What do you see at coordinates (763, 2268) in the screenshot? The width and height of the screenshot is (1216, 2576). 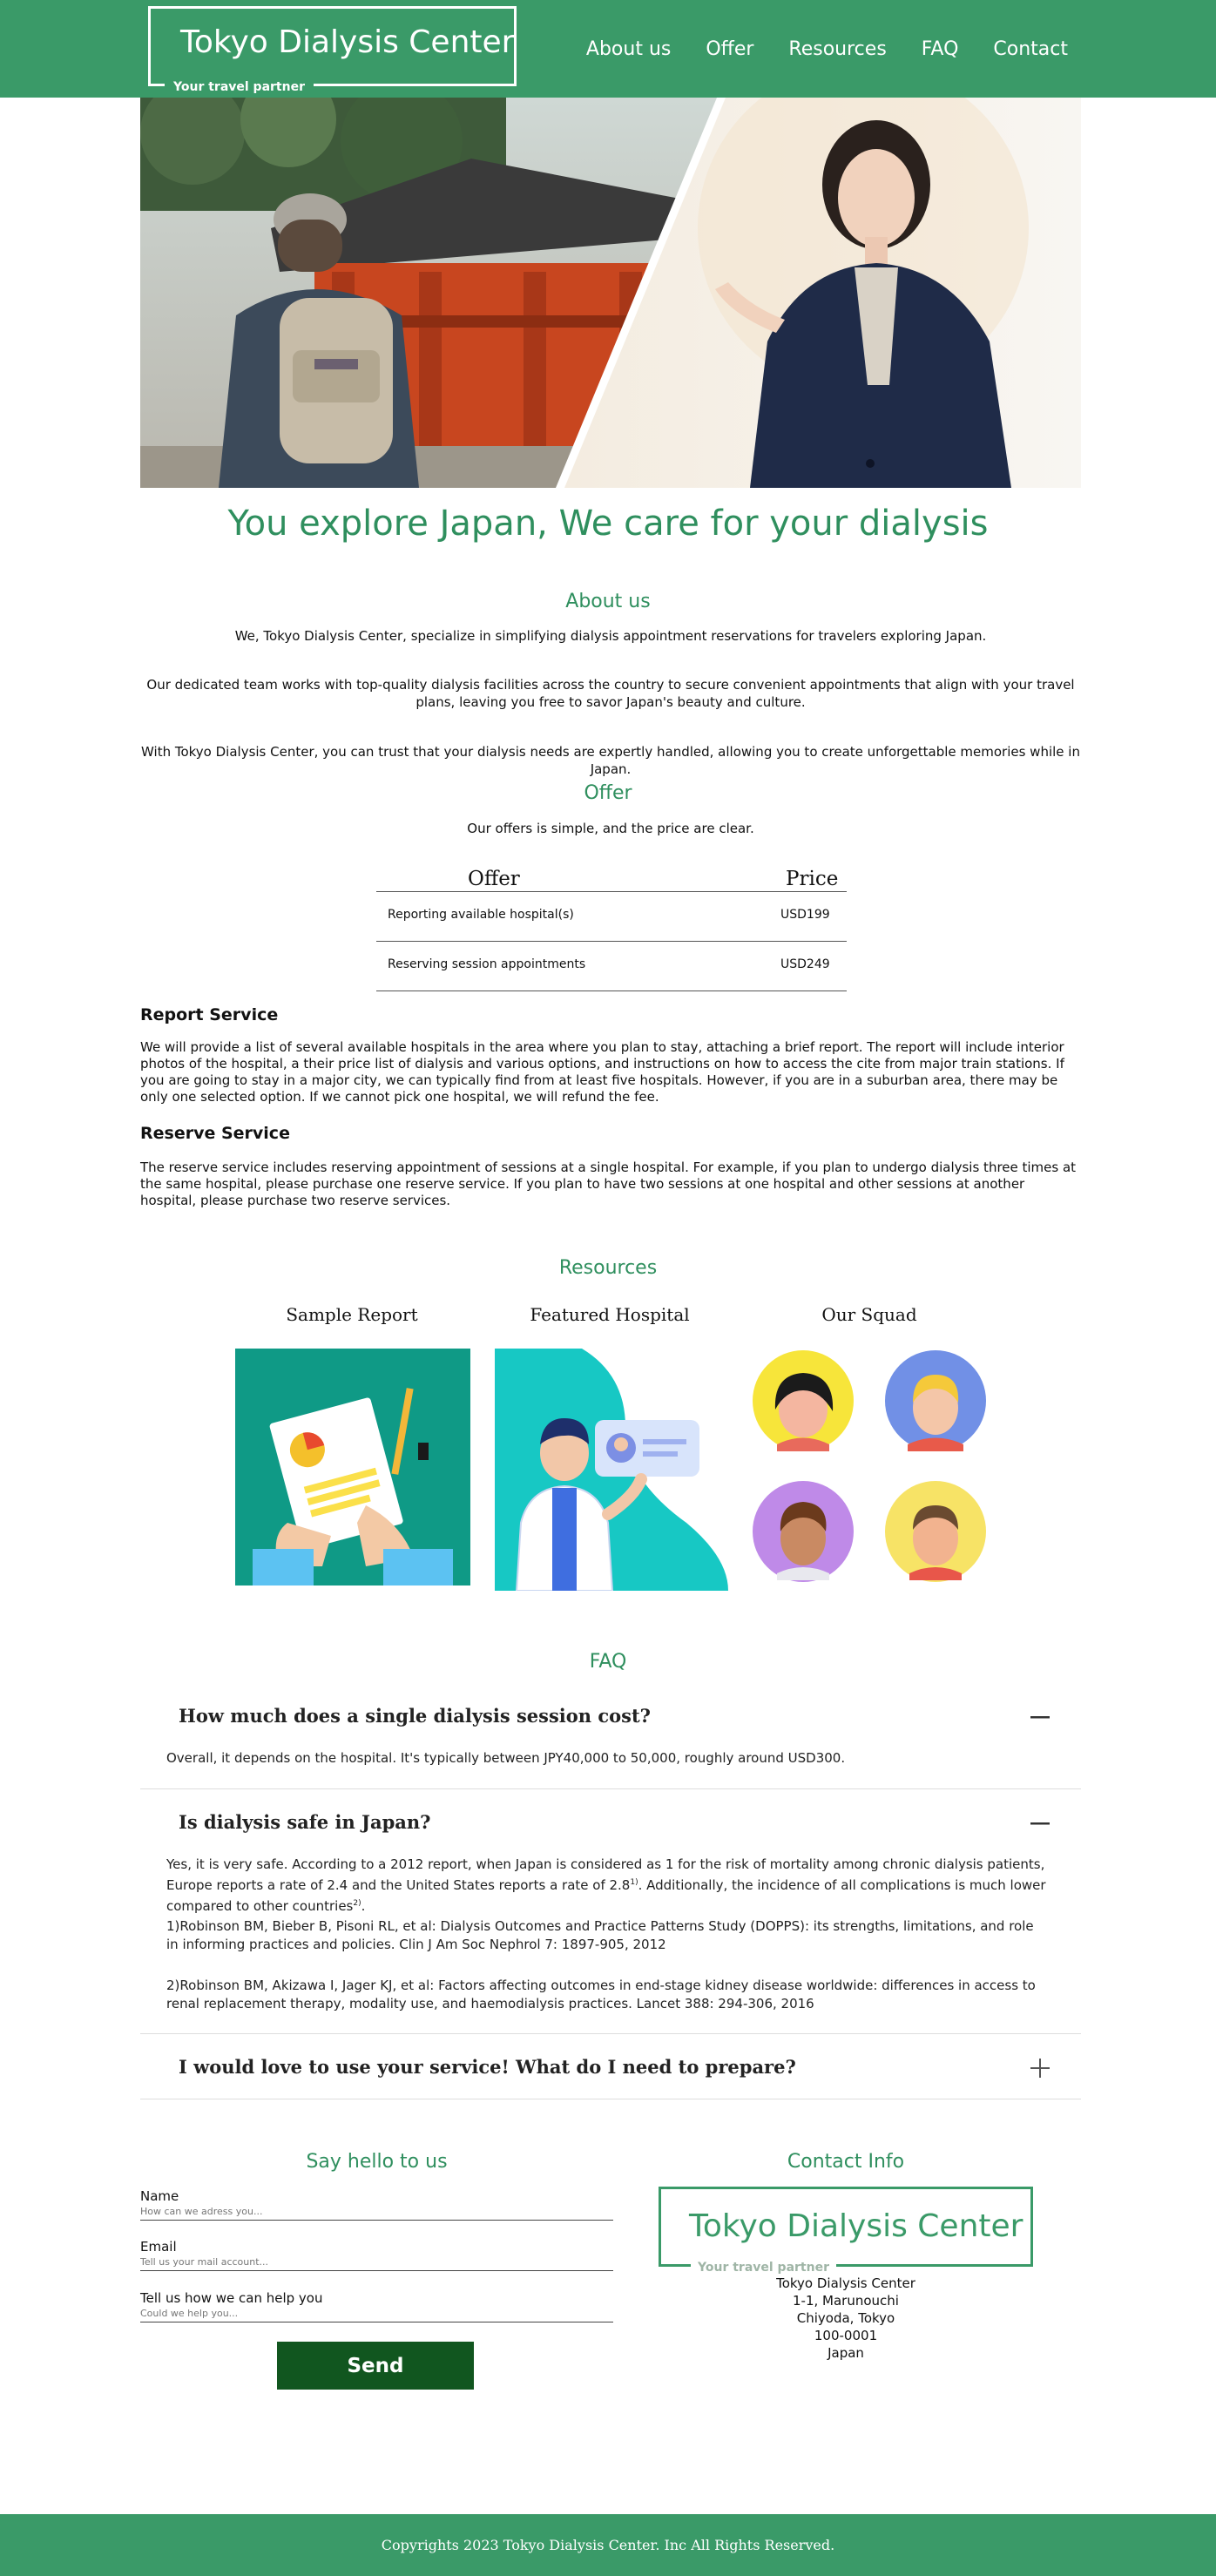 I see `contact-logo-tagline: Your travel partner` at bounding box center [763, 2268].